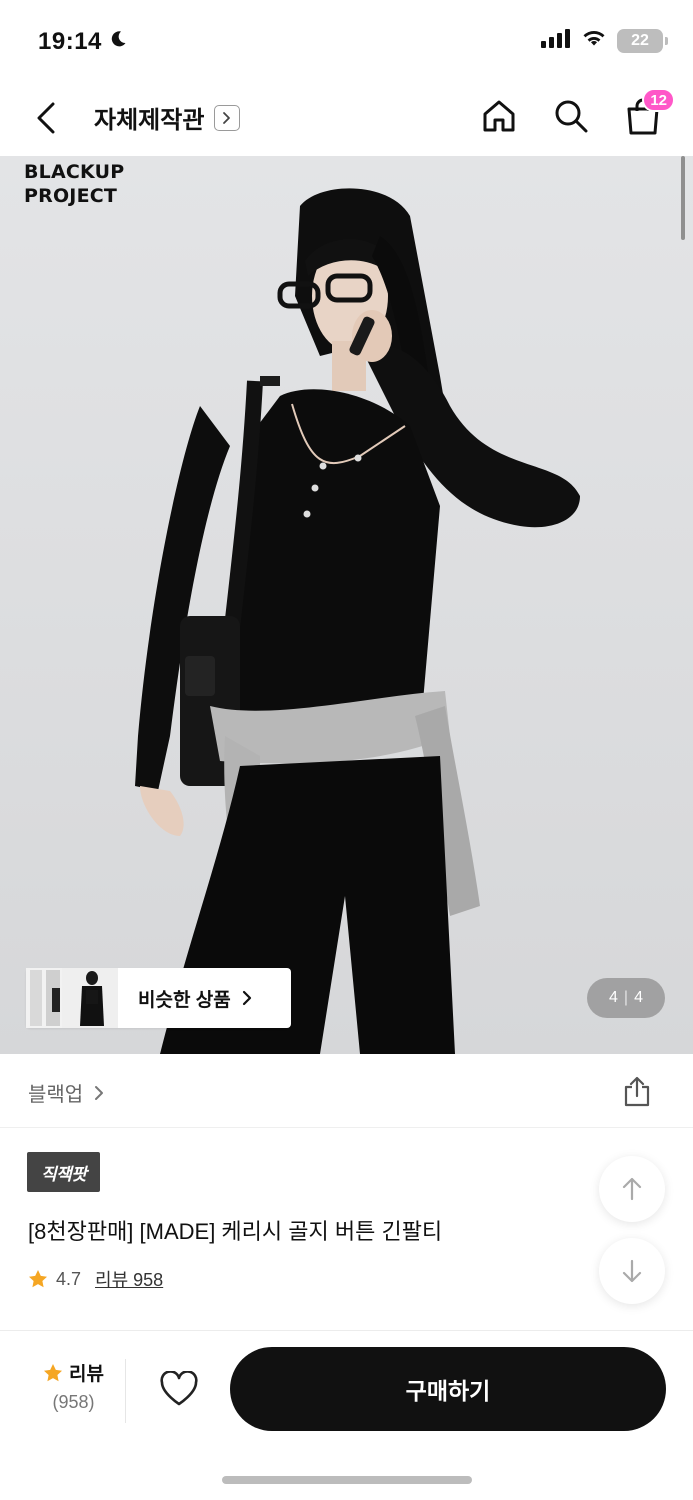 The height and width of the screenshot is (1500, 693). What do you see at coordinates (86, 1374) in the screenshot?
I see `review-label: 리뷰` at bounding box center [86, 1374].